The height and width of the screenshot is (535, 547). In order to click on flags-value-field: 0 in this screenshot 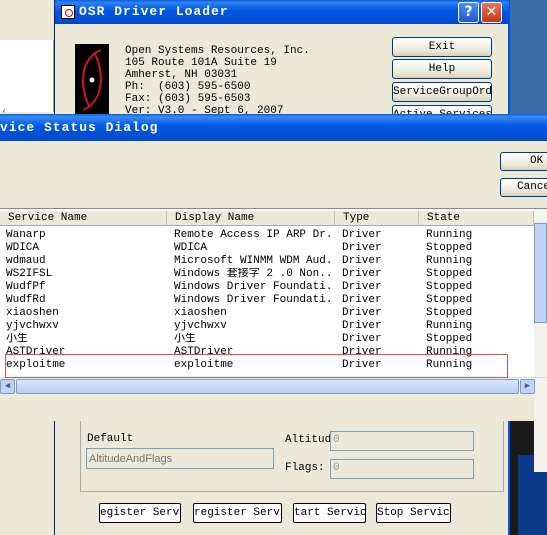, I will do `click(402, 469)`.